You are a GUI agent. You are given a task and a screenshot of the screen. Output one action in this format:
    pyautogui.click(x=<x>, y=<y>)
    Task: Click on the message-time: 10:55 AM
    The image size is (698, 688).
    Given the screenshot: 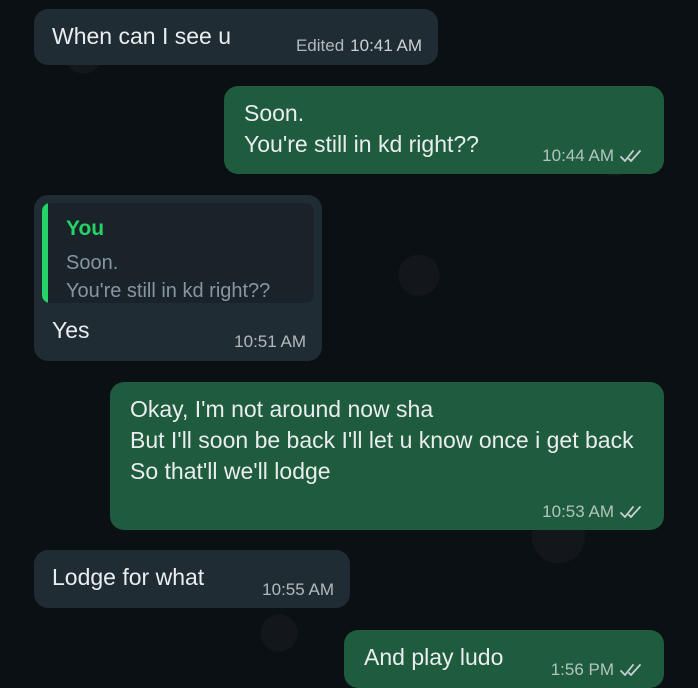 What is the action you would take?
    pyautogui.click(x=298, y=589)
    